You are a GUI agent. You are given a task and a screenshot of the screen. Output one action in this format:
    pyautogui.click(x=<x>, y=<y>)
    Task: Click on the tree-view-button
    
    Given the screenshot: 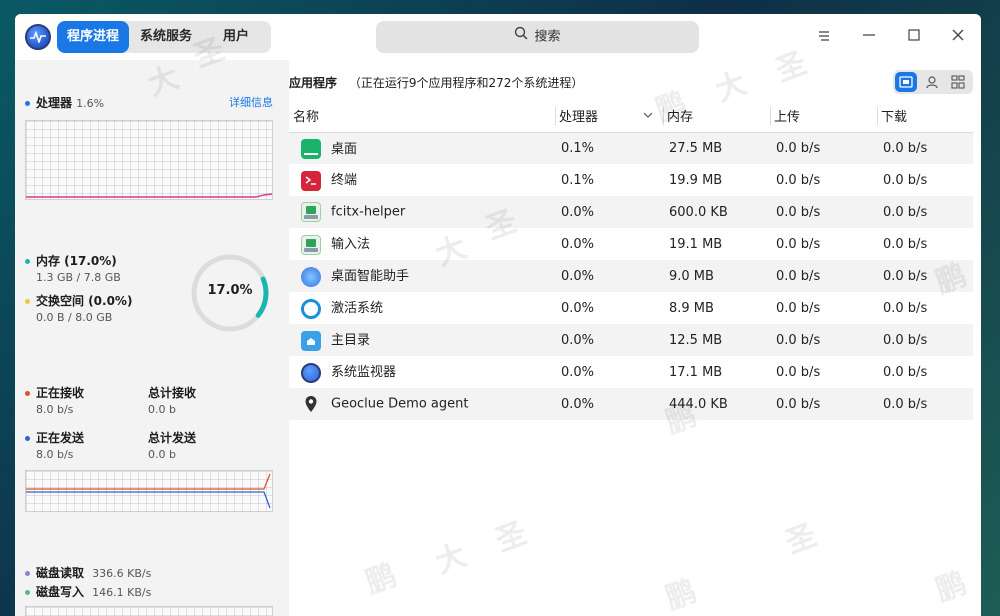 What is the action you would take?
    pyautogui.click(x=958, y=82)
    